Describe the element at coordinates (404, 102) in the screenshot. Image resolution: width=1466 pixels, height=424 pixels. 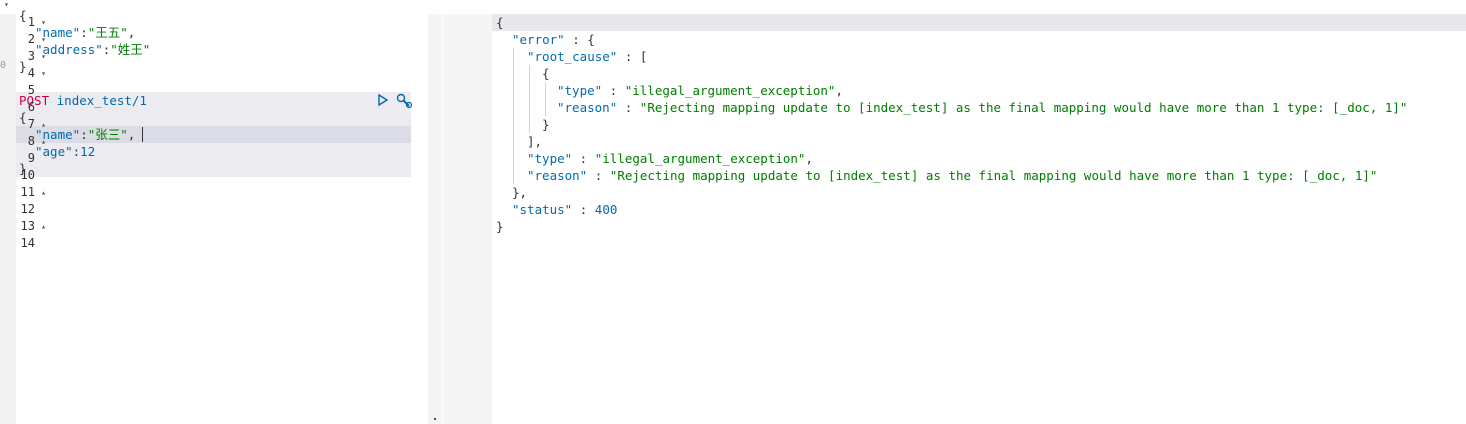
I see `wrench-icon` at that location.